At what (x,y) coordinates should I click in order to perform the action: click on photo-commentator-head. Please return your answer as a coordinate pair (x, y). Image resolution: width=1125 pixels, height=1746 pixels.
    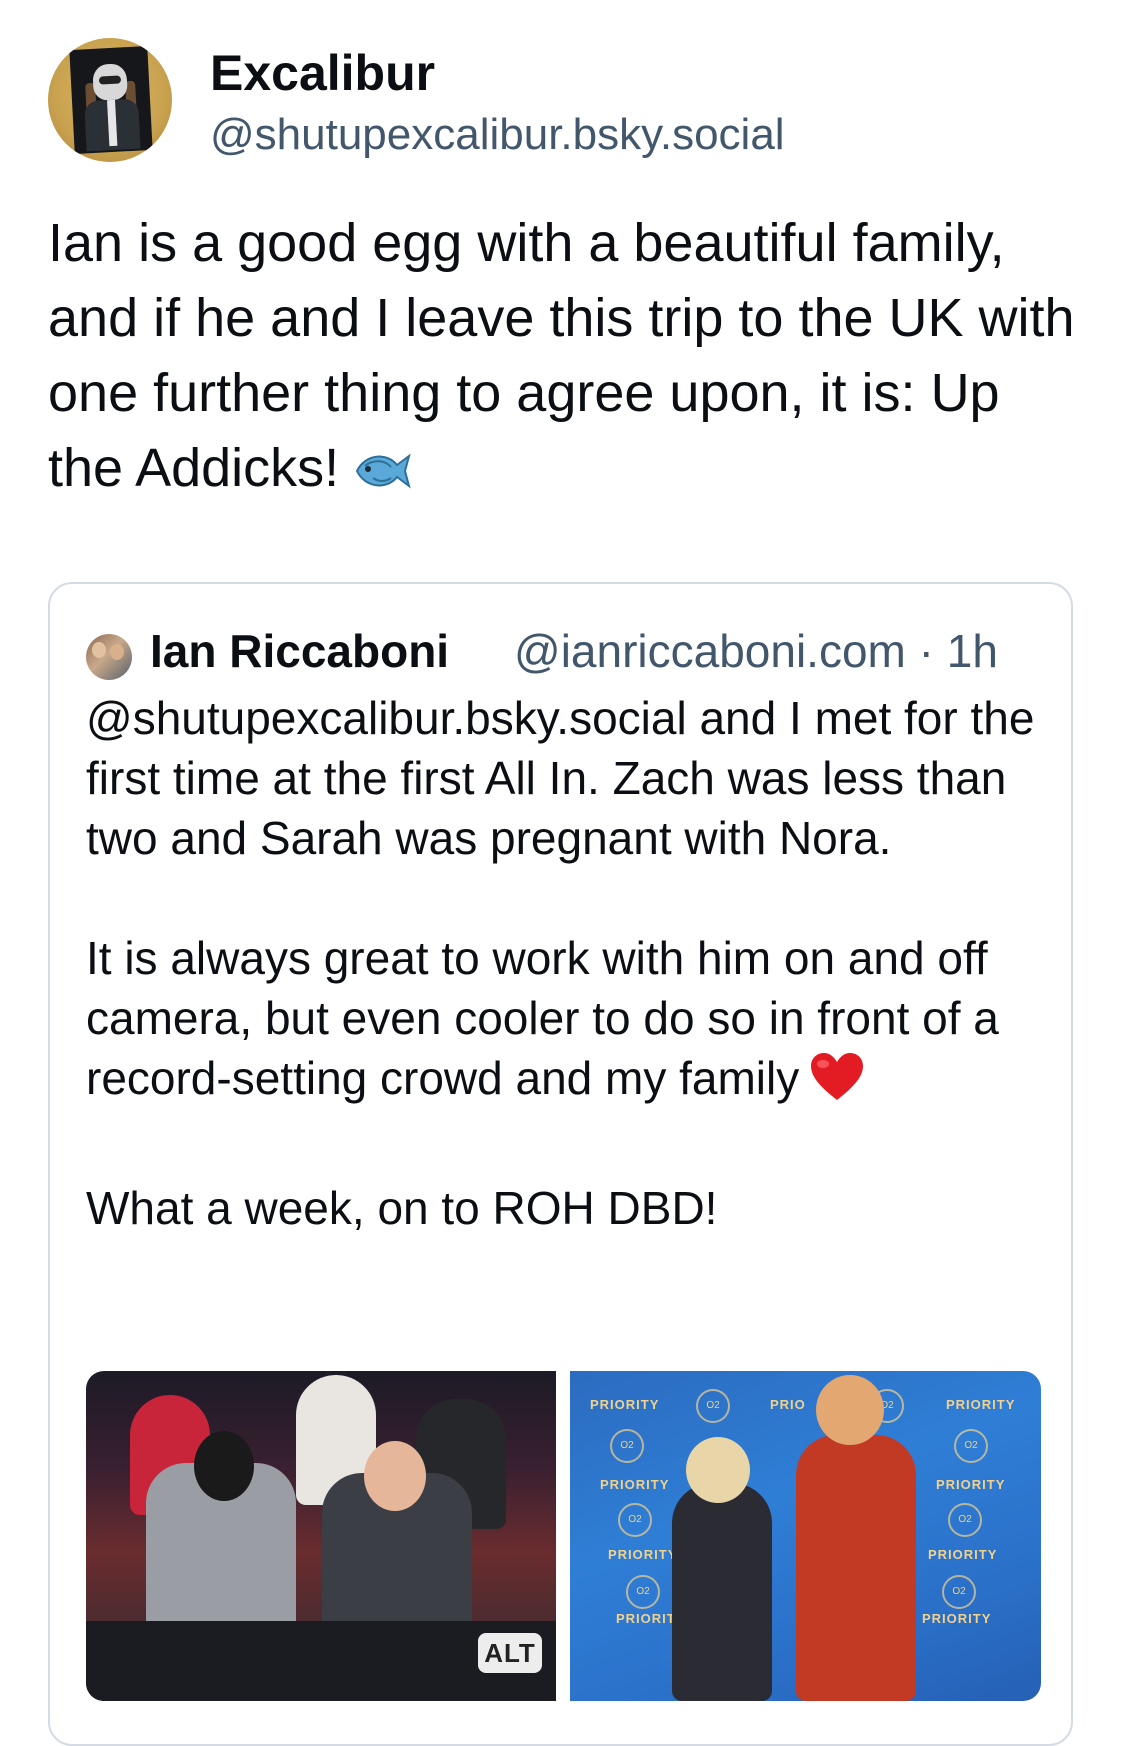
    Looking at the image, I should click on (395, 1476).